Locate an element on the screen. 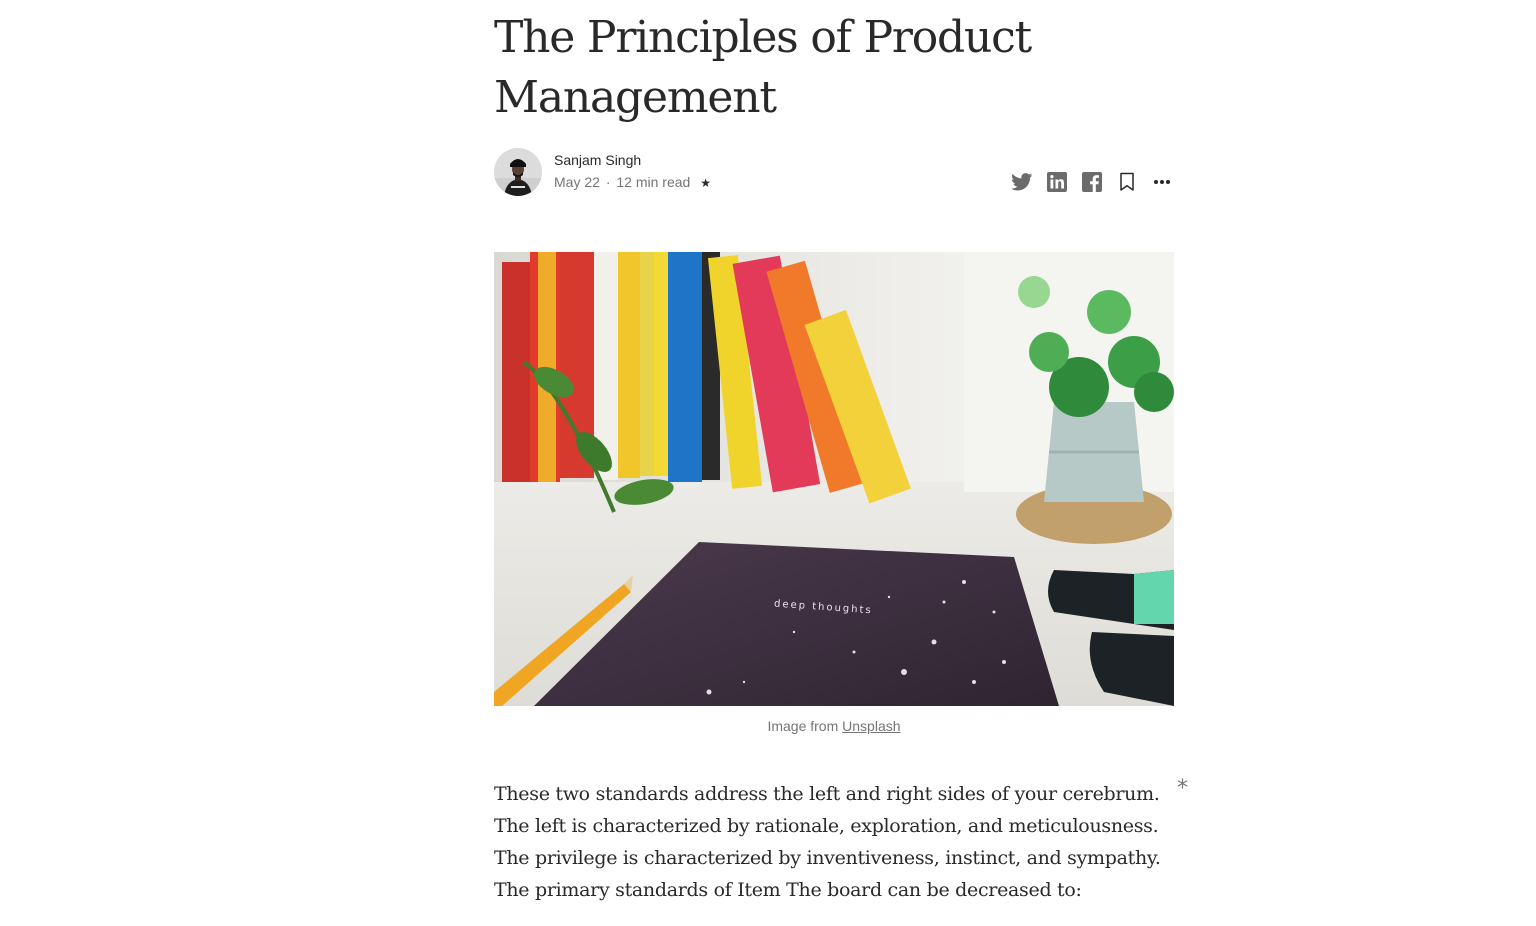  author-name: Sanjam Singh is located at coordinates (597, 160).